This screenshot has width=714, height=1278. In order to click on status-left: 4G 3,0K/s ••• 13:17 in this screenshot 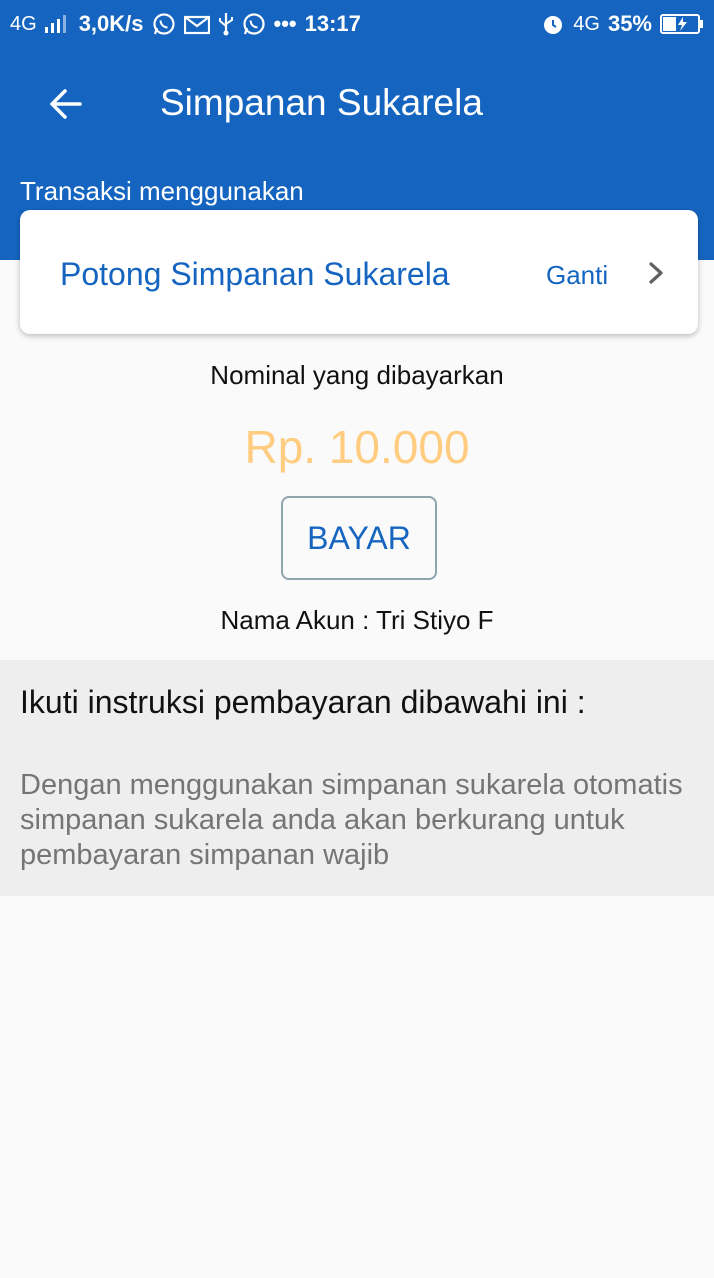, I will do `click(185, 24)`.